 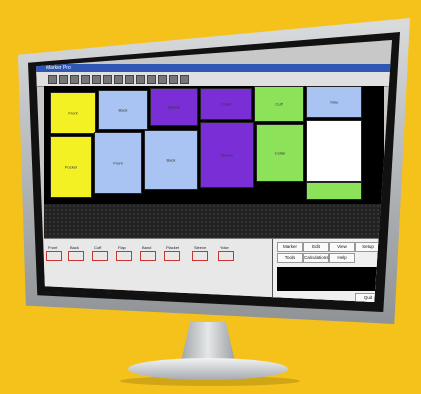 What do you see at coordinates (224, 247) in the screenshot?
I see `piece-item-label: Yoke` at bounding box center [224, 247].